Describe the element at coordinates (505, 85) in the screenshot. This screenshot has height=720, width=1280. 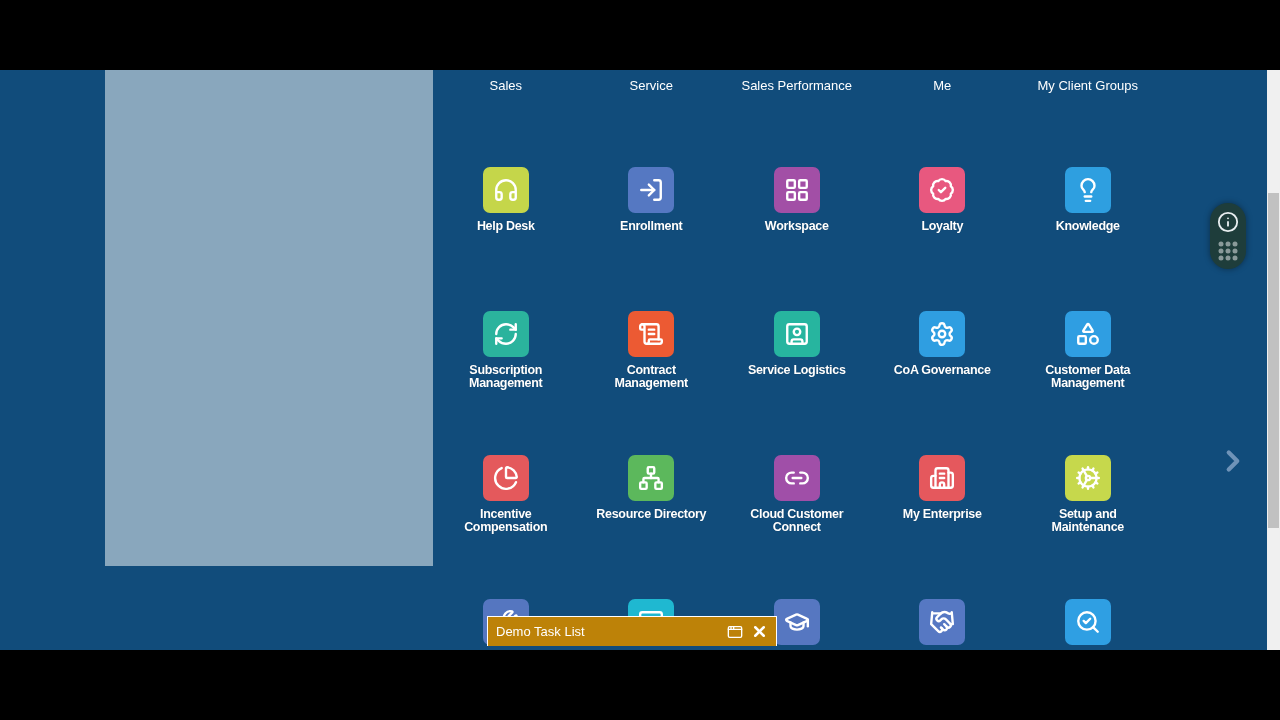
I see `group-label: Sales` at that location.